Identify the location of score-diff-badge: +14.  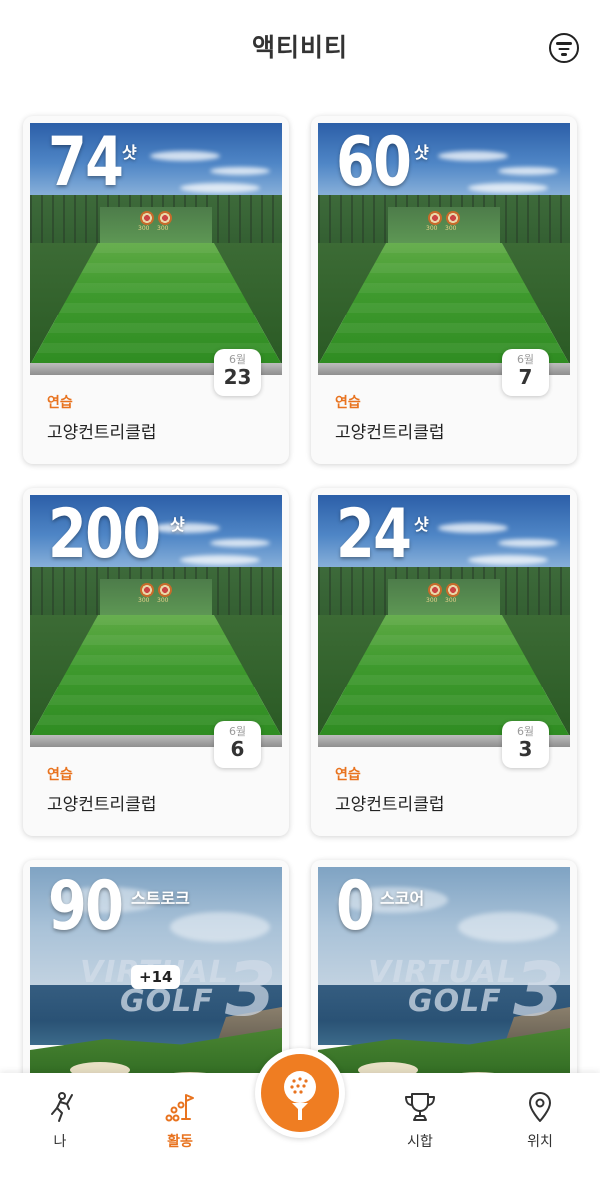
(156, 977).